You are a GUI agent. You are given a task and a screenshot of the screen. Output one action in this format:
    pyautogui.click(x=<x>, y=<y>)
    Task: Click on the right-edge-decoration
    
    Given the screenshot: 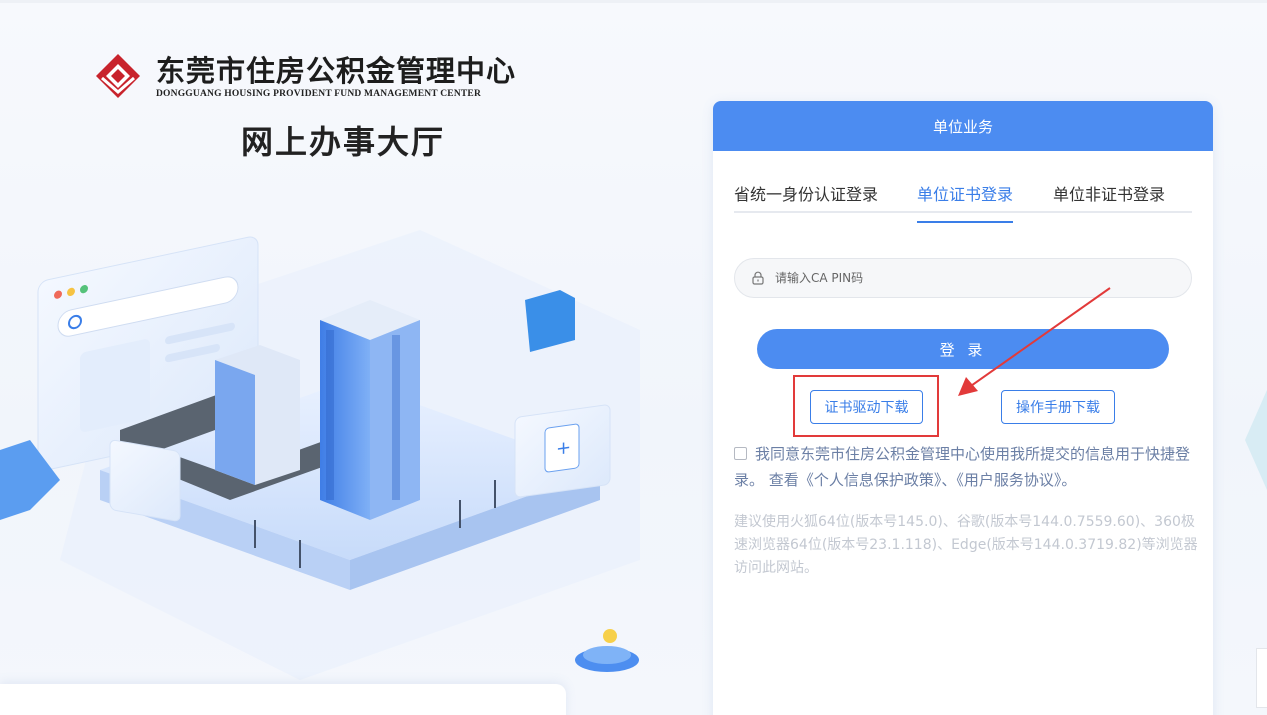 What is the action you would take?
    pyautogui.click(x=1256, y=440)
    